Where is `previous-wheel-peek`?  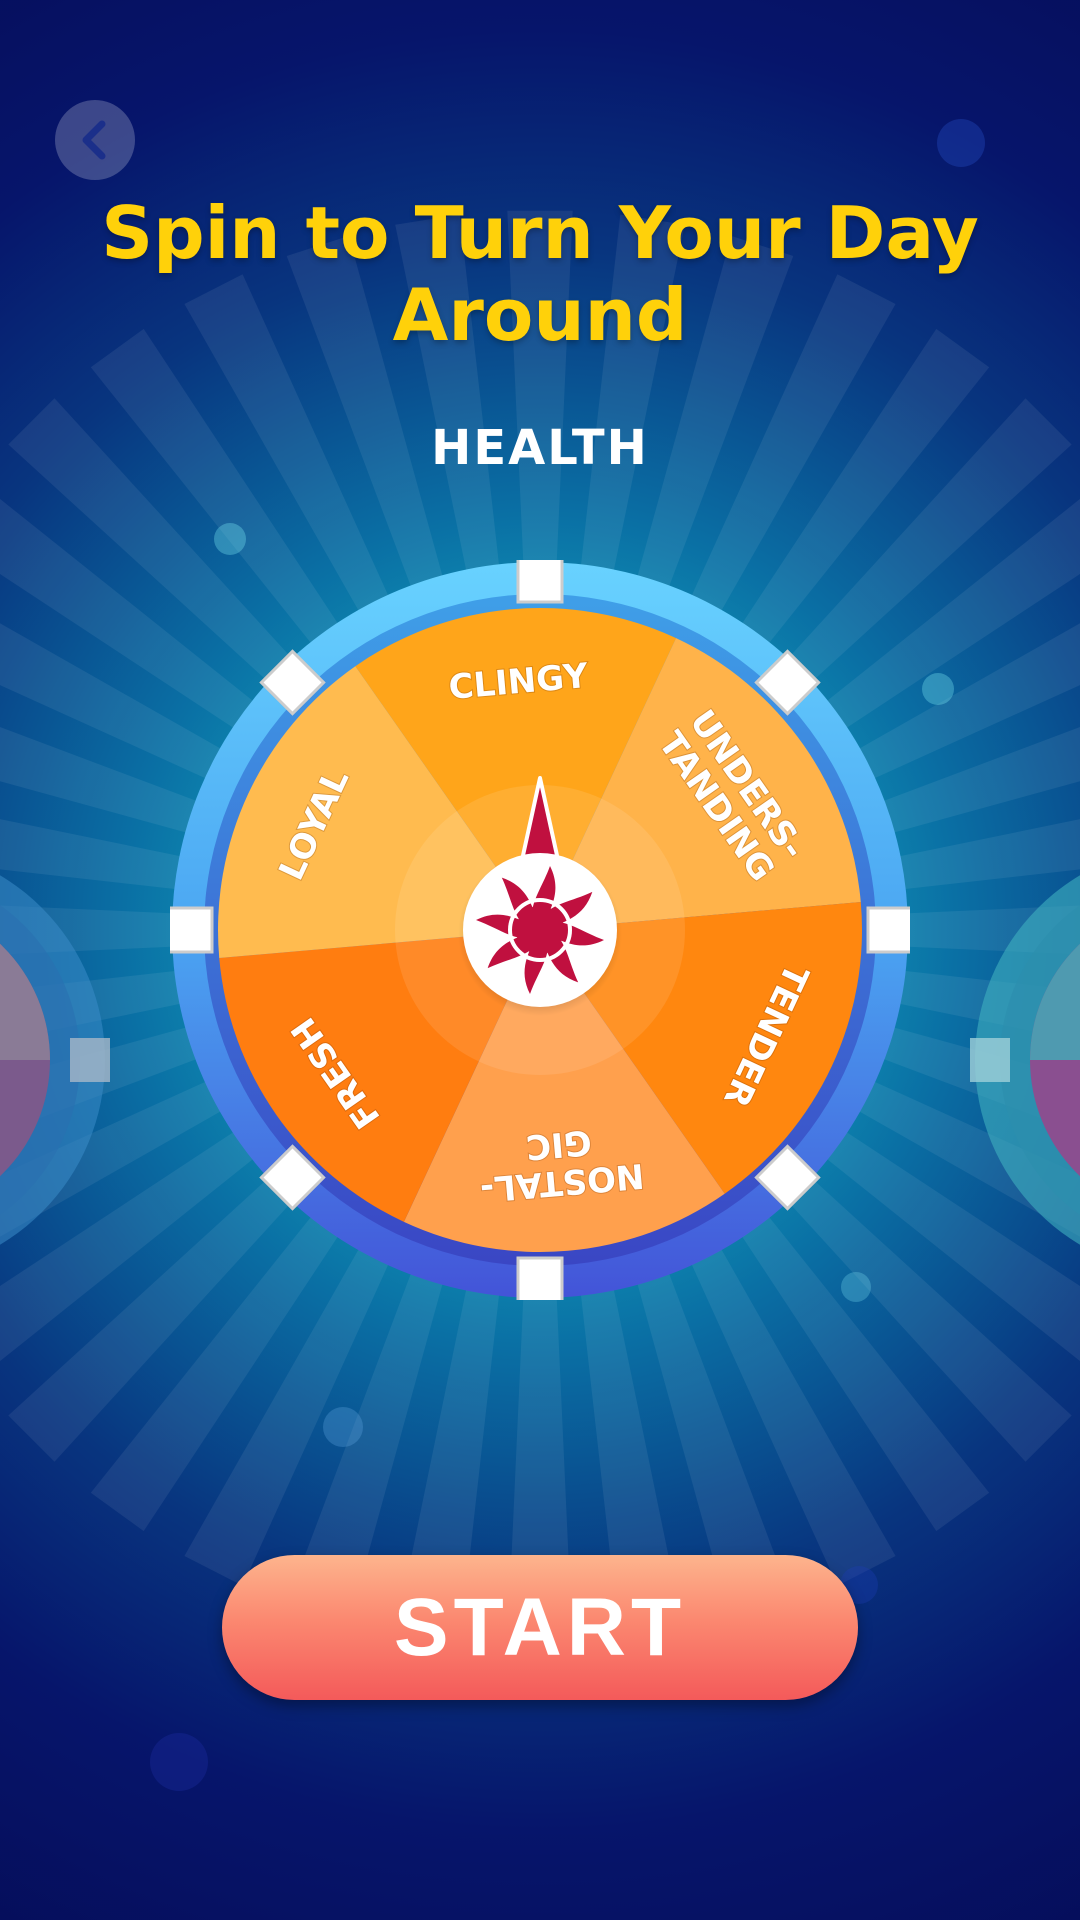
previous-wheel-peek is located at coordinates (55, 1060).